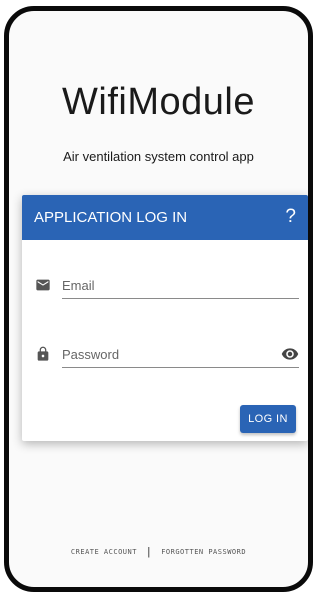 Image resolution: width=322 pixels, height=598 pixels. What do you see at coordinates (158, 156) in the screenshot?
I see `app-subtitle: Air ventilation system control app` at bounding box center [158, 156].